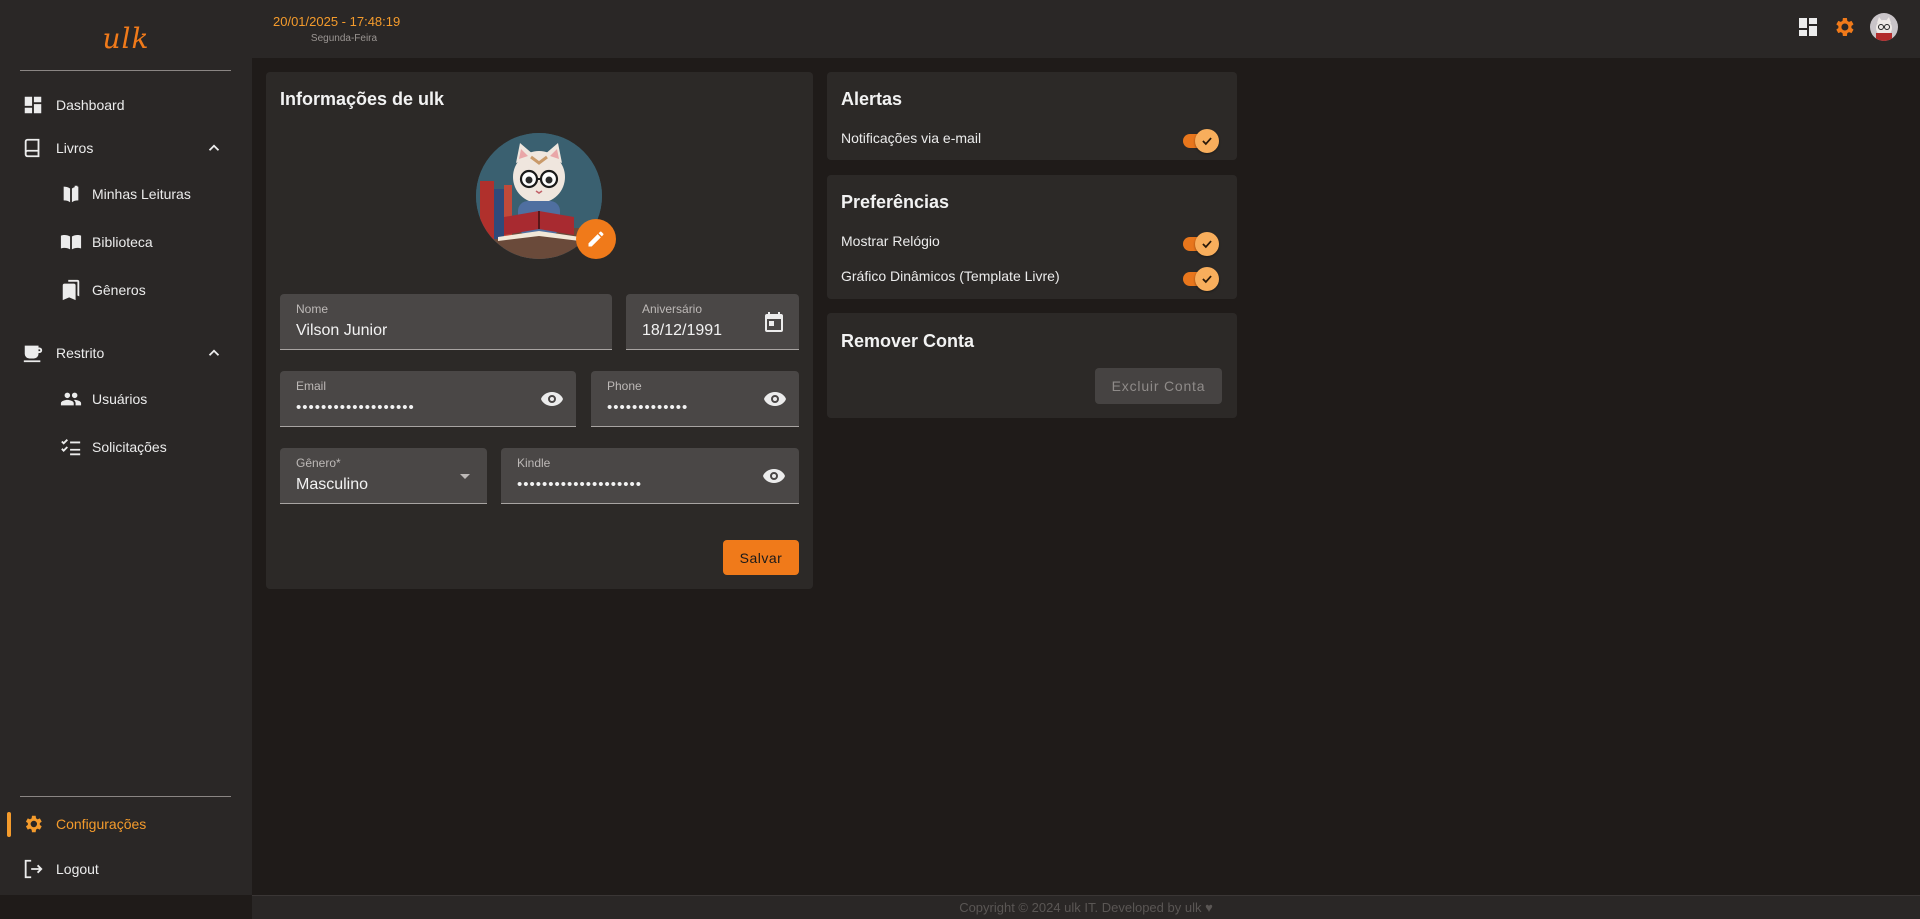 This screenshot has height=919, width=1920. What do you see at coordinates (1086, 29) in the screenshot?
I see `top-header: 20/01/2025 - 17:48:19 Segunda-Feira` at bounding box center [1086, 29].